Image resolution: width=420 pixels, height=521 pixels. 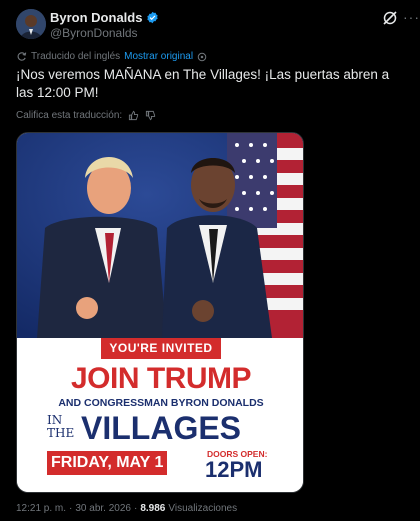 I want to click on flyer-invite-tag: YOU'RE INVITED, so click(x=161, y=348).